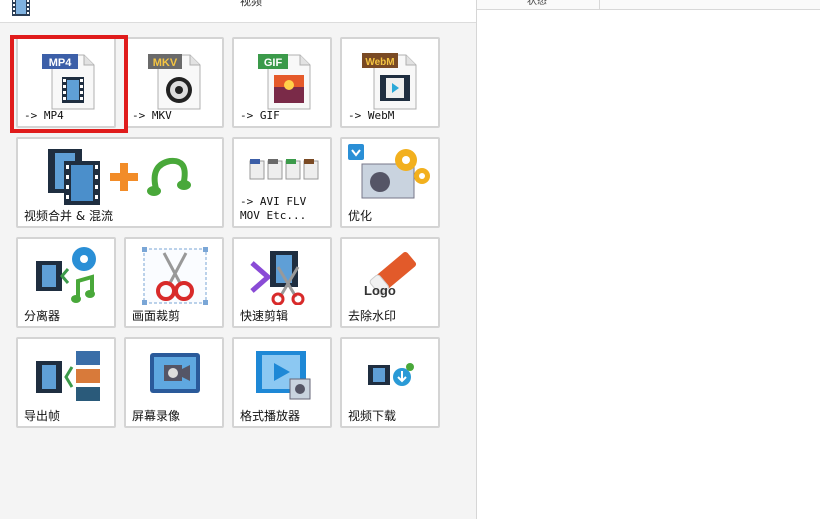 This screenshot has height=519, width=820. I want to click on mp4-file-icon: MP4, so click(68, 82).